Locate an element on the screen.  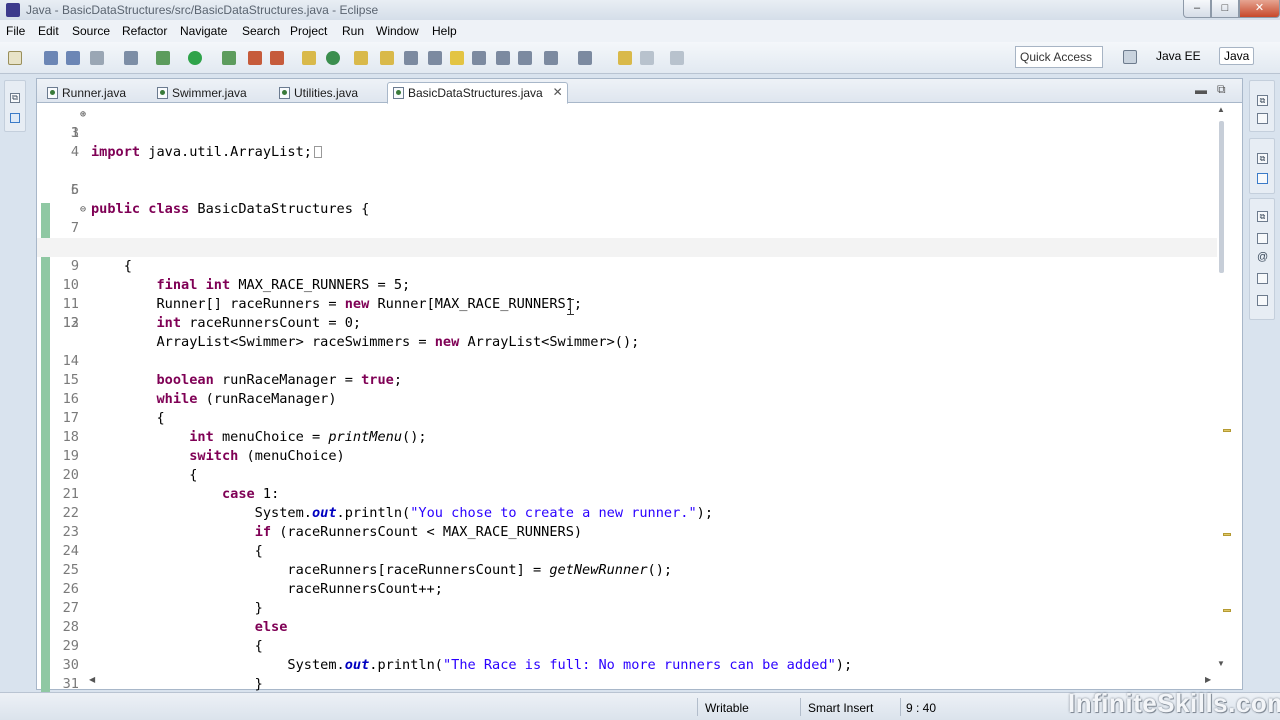
prev-annotation-icon is located at coordinates (585, 58).